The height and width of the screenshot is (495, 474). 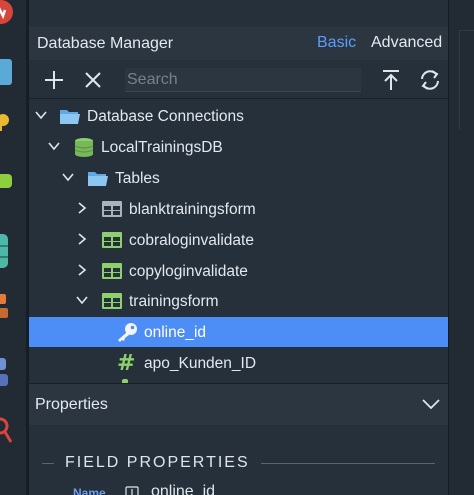 I want to click on tree-item-label: LocalTrainingsDB, so click(x=162, y=147).